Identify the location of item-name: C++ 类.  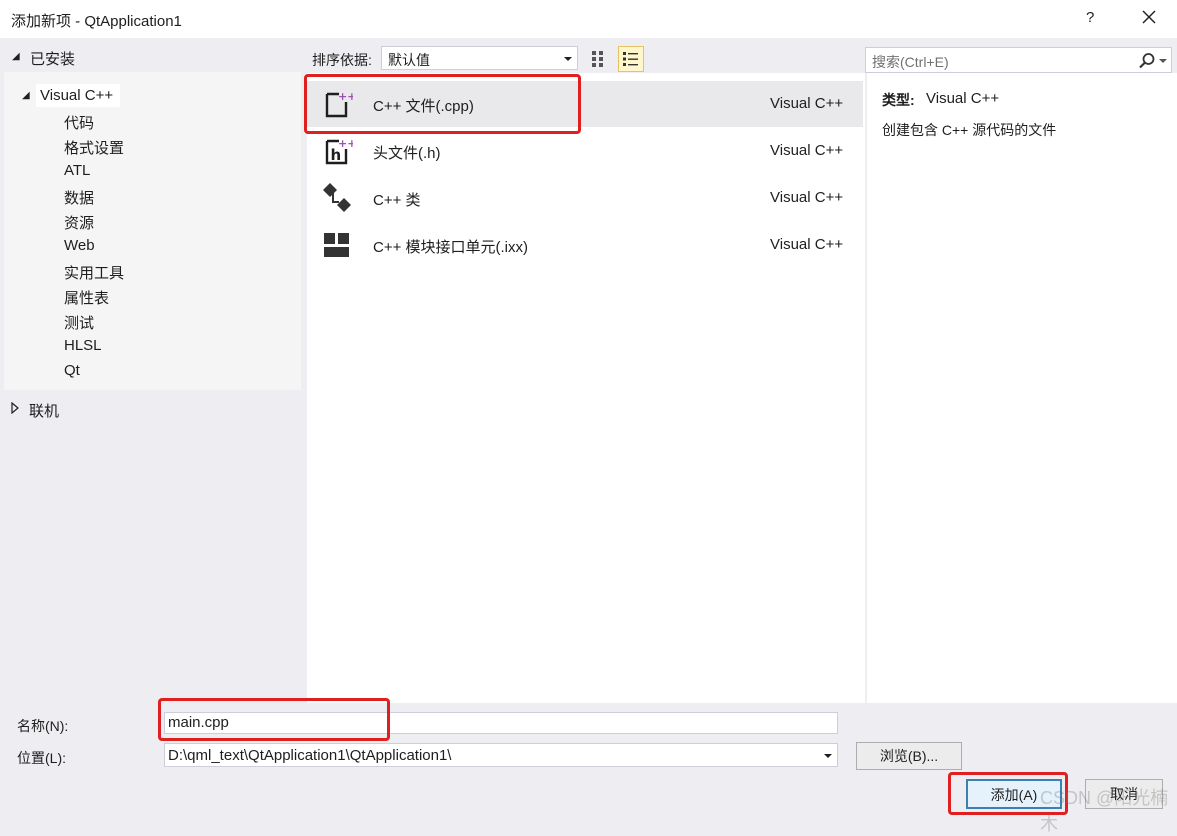
(397, 200).